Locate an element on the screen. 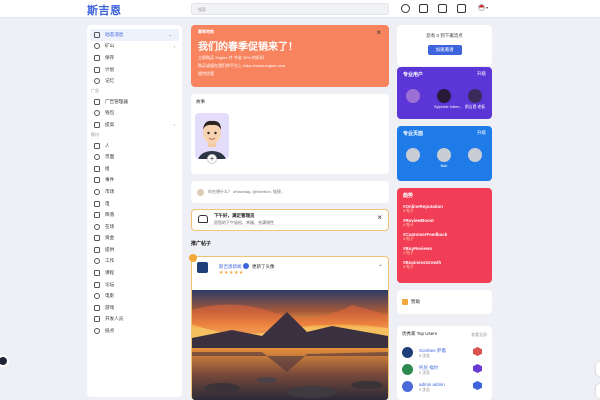  sidebar-item-label: 页面 is located at coordinates (110, 157).